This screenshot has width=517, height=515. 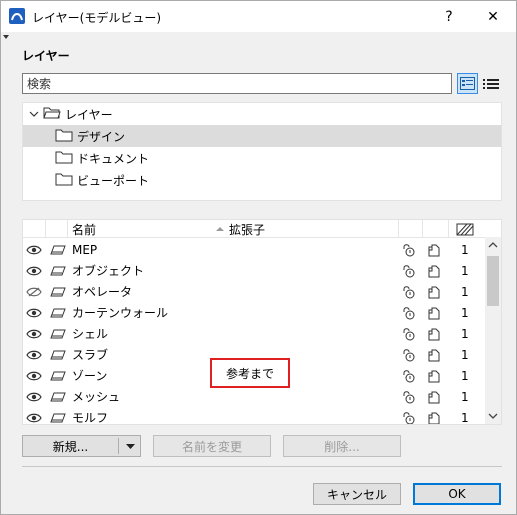 I want to click on chevron-down-icon, so click(x=34, y=114).